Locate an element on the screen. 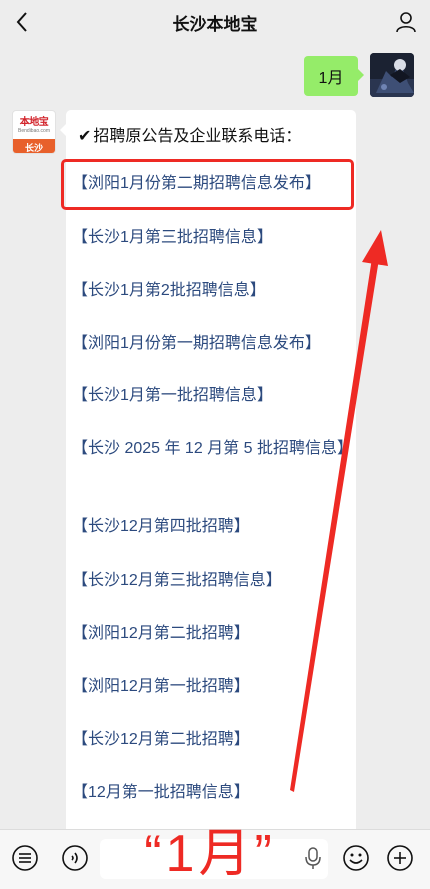  outgoing-message-bubble: 1月 is located at coordinates (334, 76).